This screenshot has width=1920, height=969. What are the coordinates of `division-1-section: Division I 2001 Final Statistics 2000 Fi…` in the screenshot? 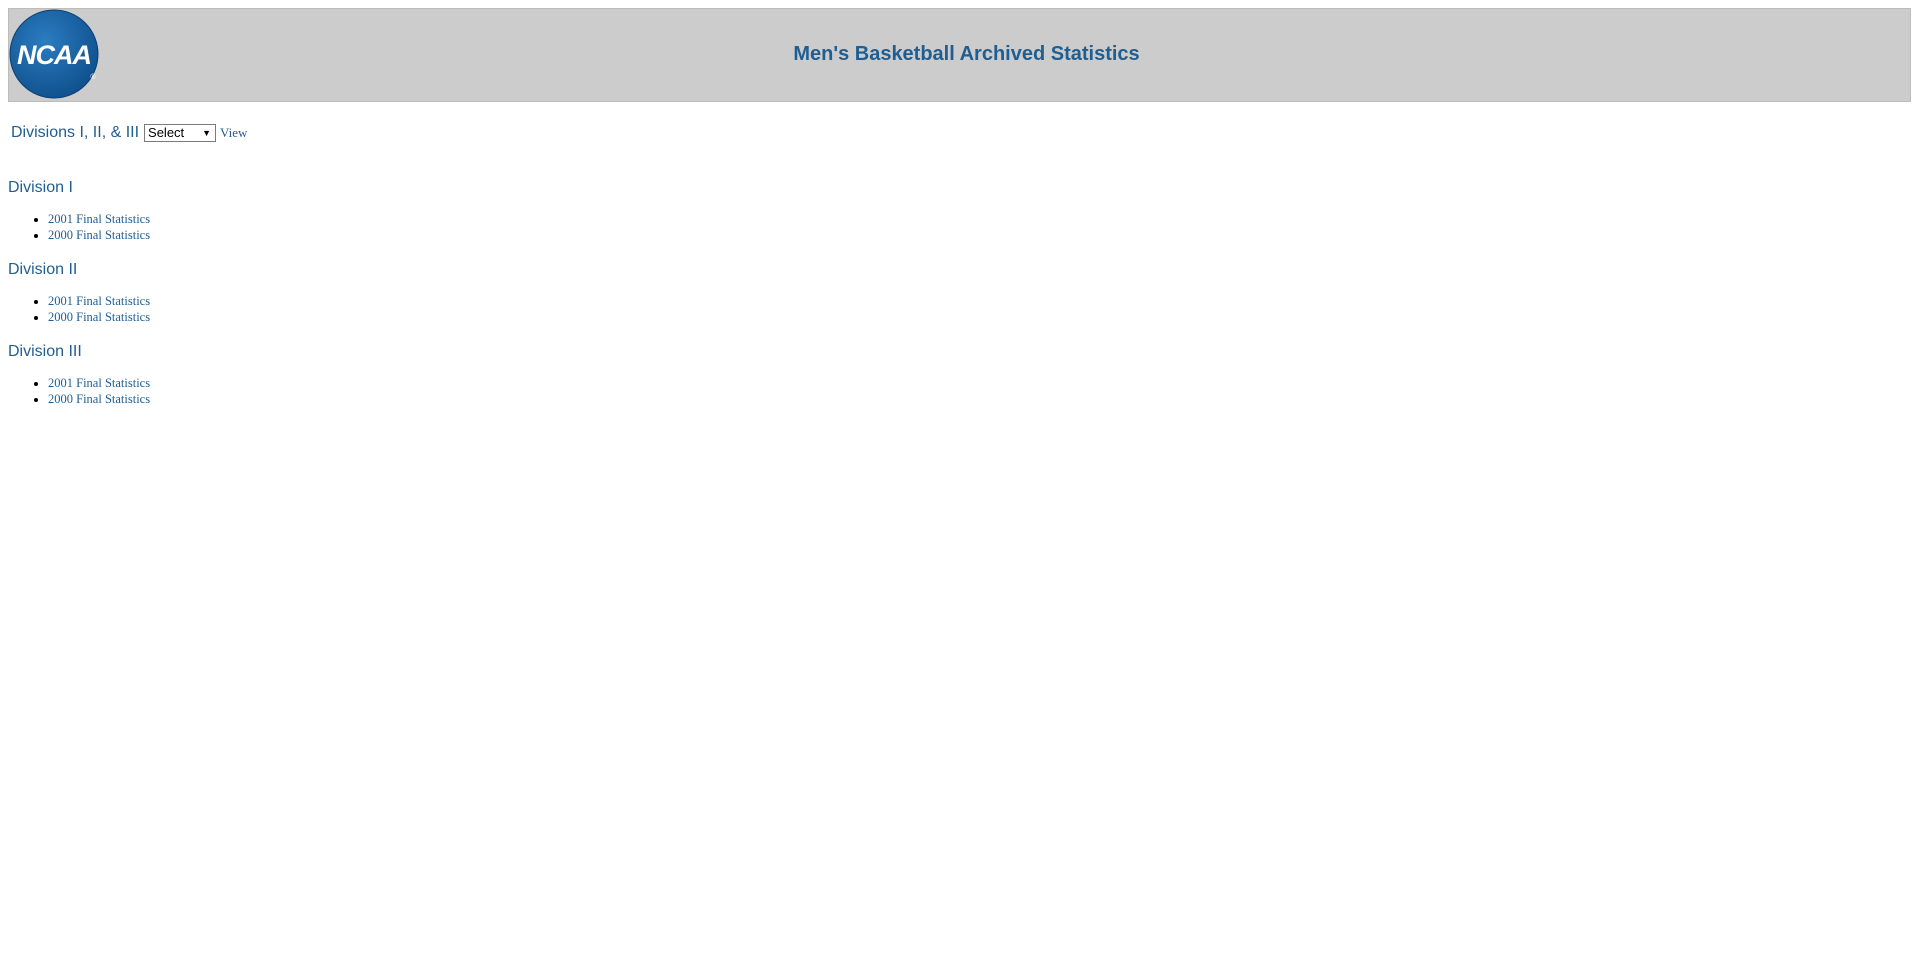 It's located at (79, 210).